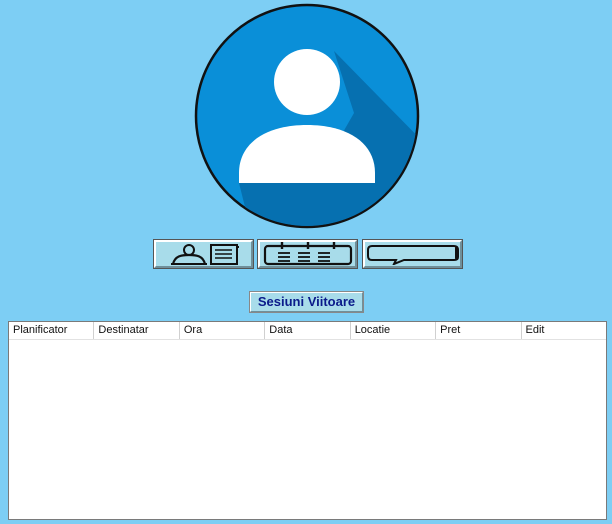 Image resolution: width=612 pixels, height=524 pixels. I want to click on upcoming-sessions-label: Sesiuni Viitoare, so click(306, 302).